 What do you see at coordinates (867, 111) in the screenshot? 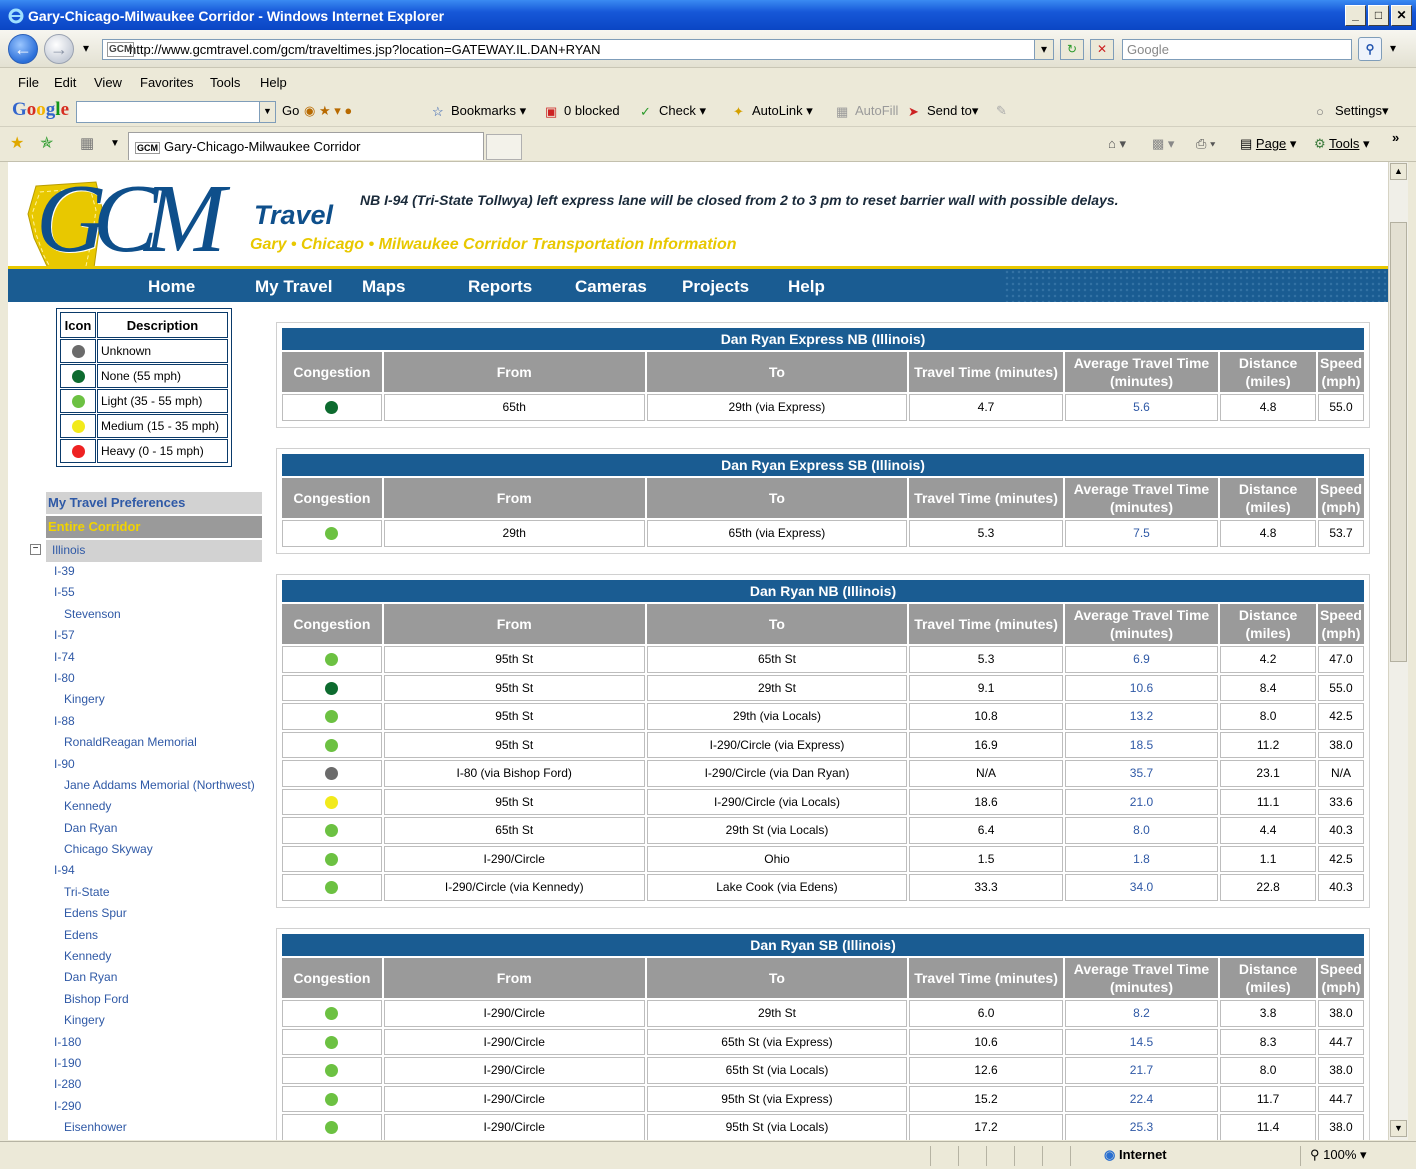
I see `autofill-button: ▦ AutoFill` at bounding box center [867, 111].